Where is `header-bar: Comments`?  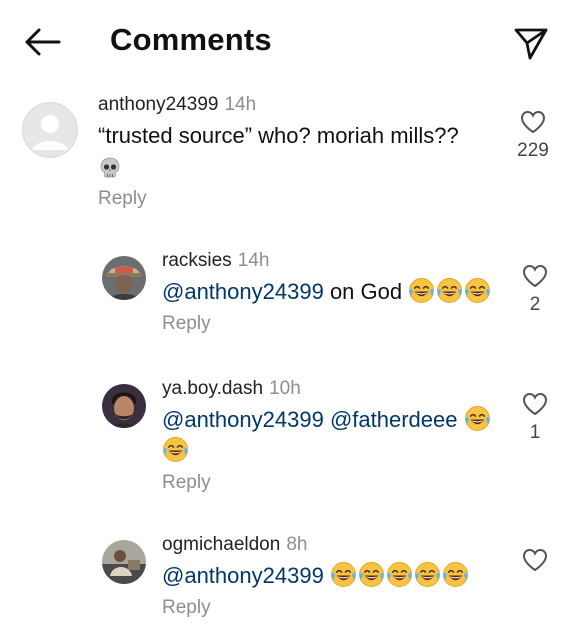
header-bar: Comments is located at coordinates (290, 44).